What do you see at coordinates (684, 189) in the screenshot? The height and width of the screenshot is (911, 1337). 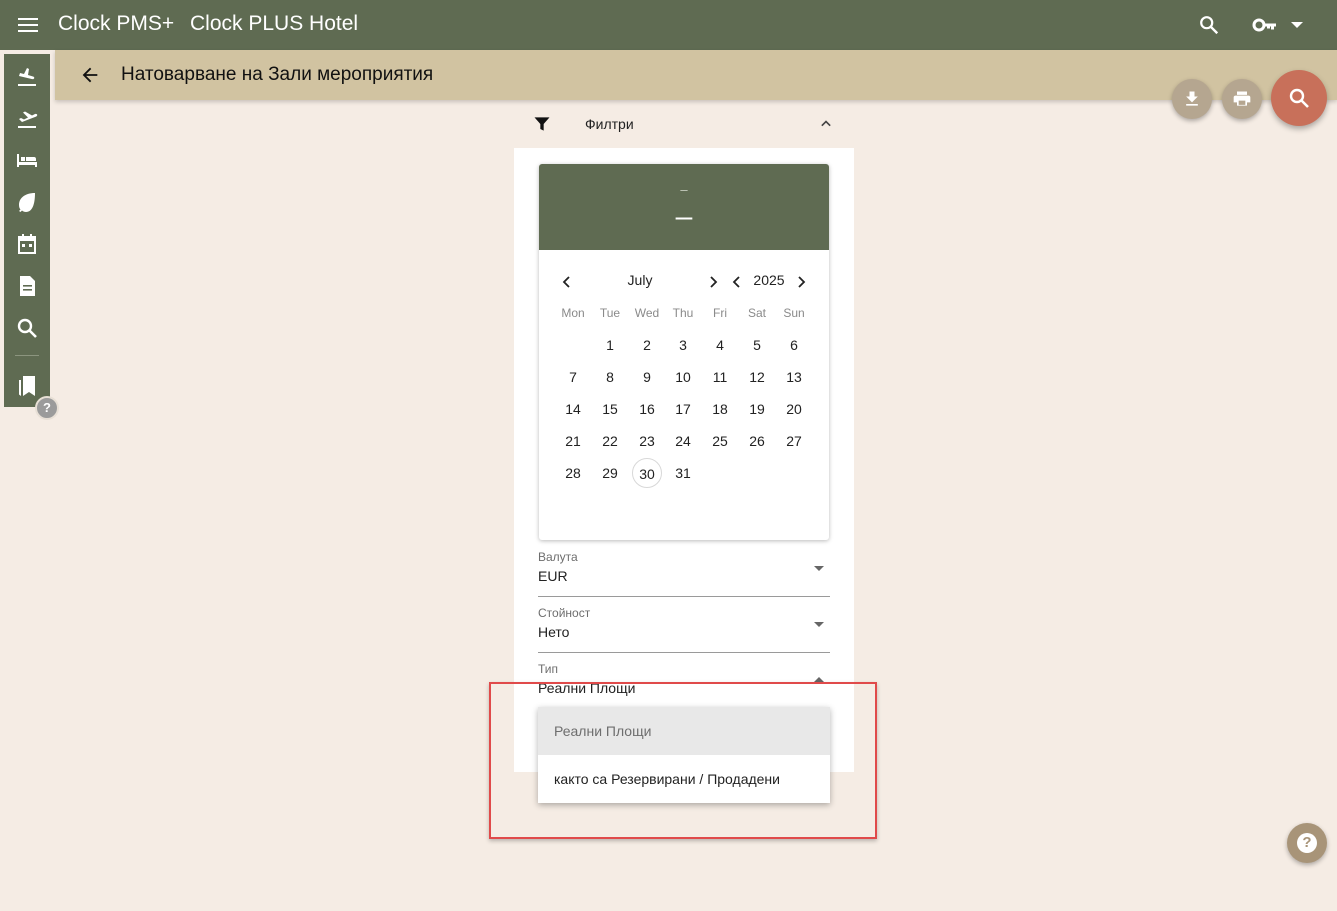 I see `selected-year: –` at bounding box center [684, 189].